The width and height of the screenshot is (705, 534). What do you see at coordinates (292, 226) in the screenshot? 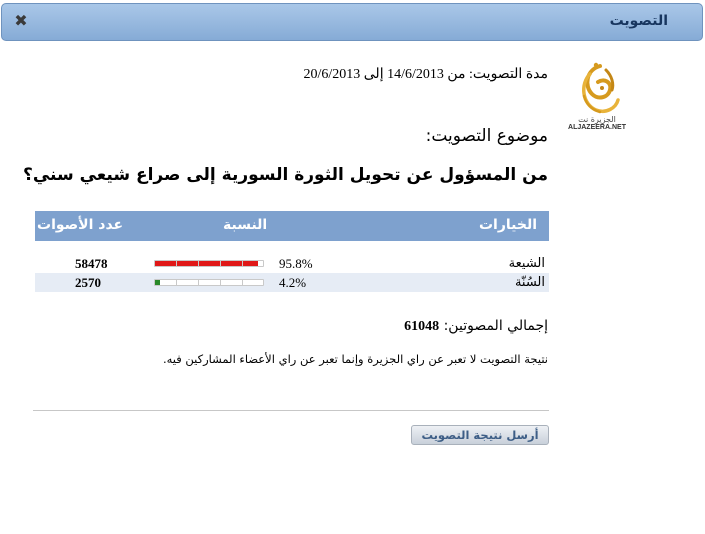
I see `results-header: الخيارات النسبة عدد الأصوات` at bounding box center [292, 226].